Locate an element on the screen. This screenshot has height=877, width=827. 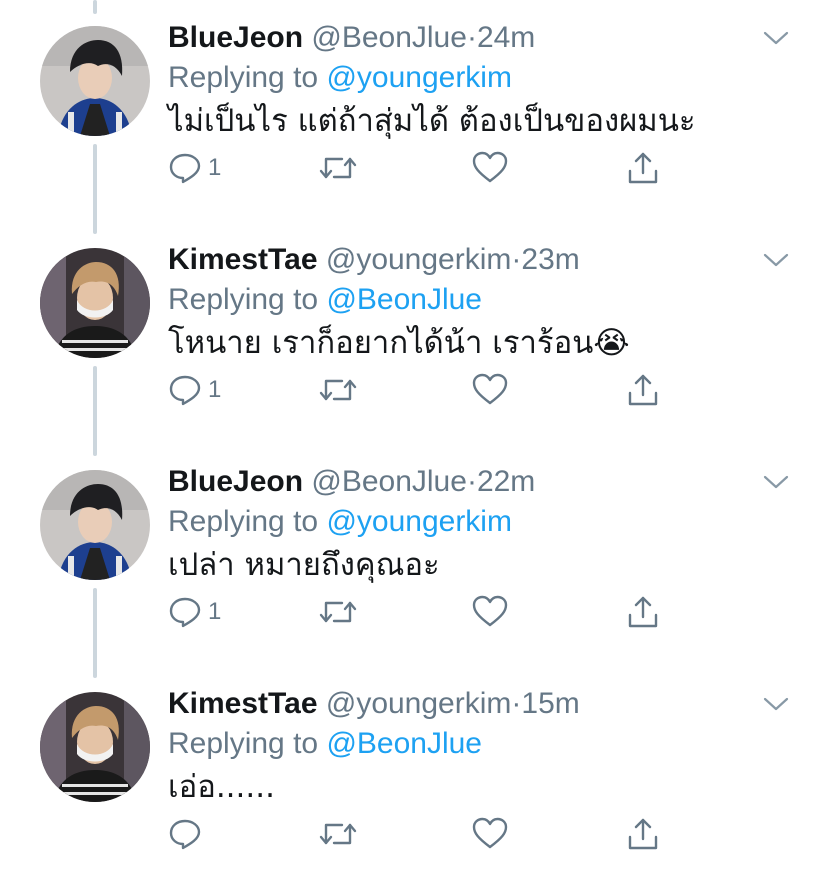
reply-button is located at coordinates (188, 834).